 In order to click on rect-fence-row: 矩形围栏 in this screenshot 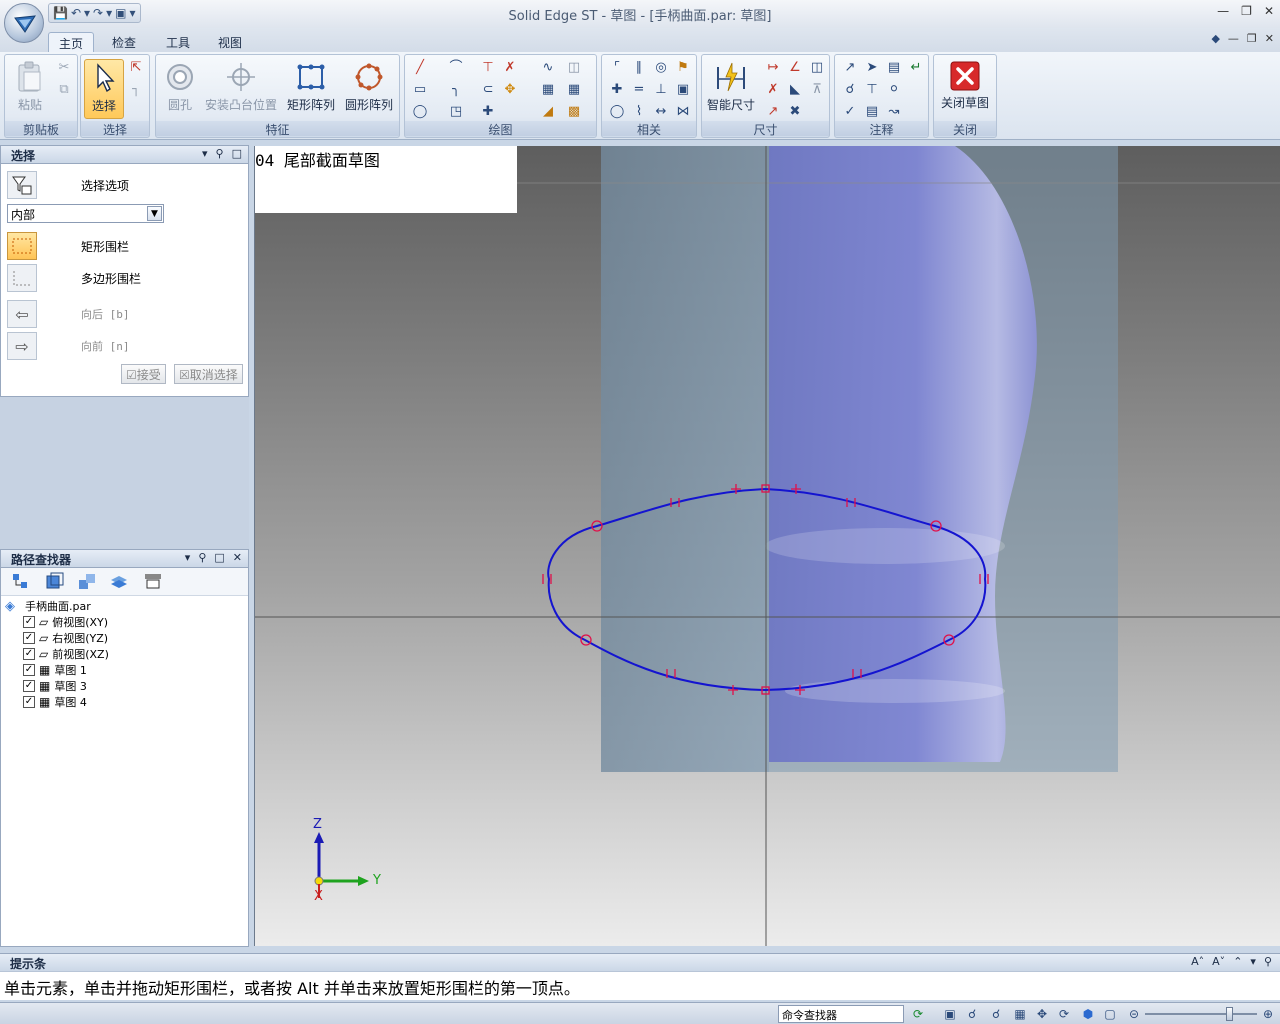, I will do `click(68, 246)`.